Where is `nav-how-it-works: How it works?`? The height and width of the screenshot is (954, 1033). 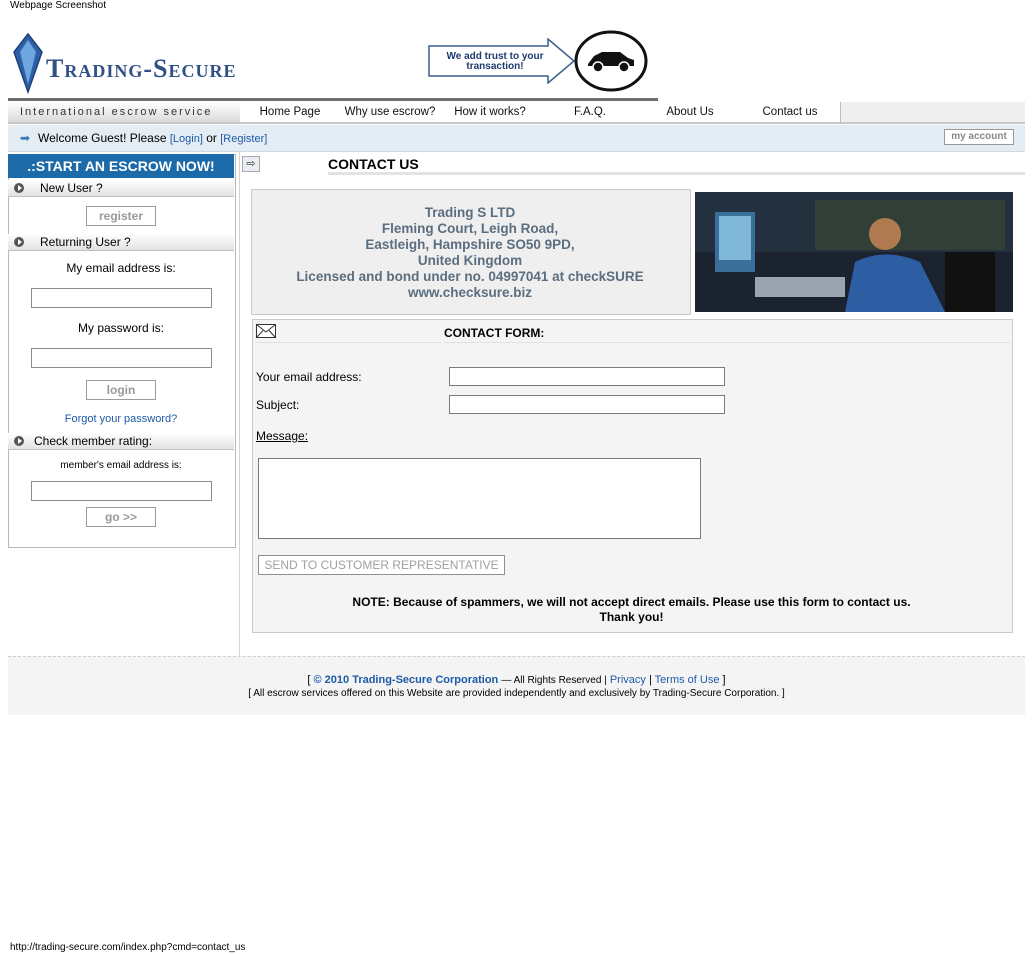 nav-how-it-works: How it works? is located at coordinates (490, 112).